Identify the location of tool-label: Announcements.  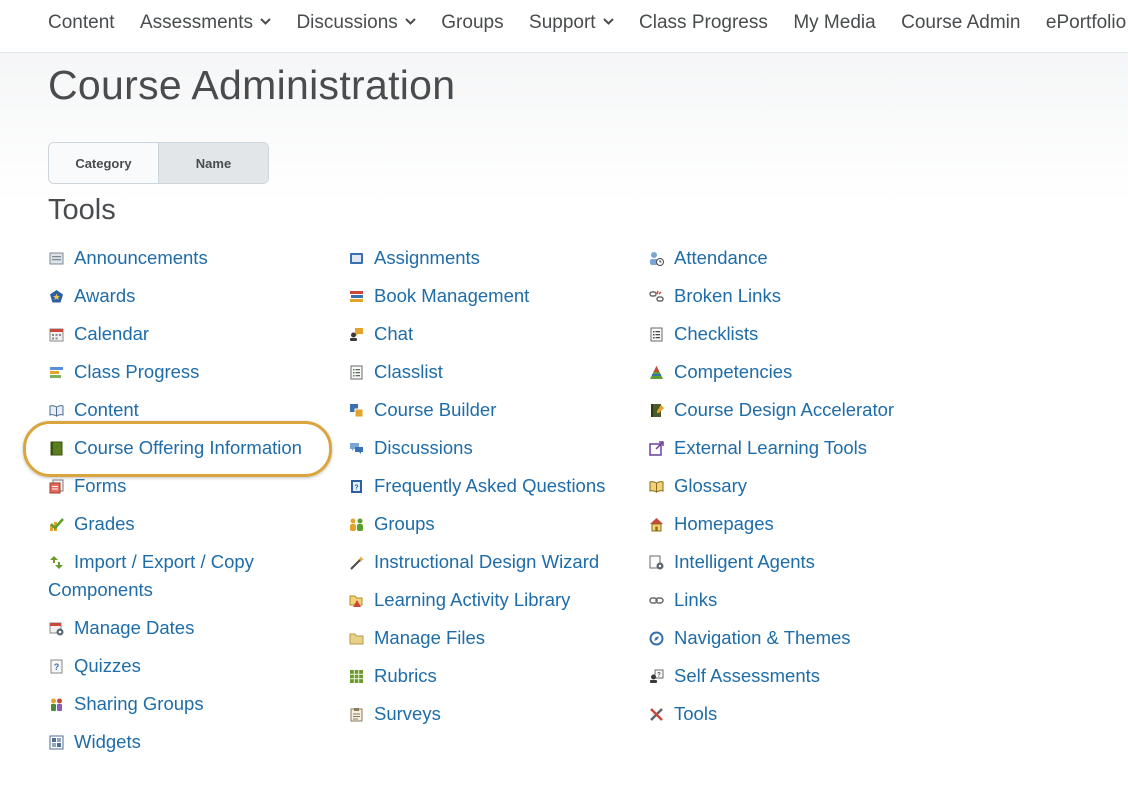
(141, 257).